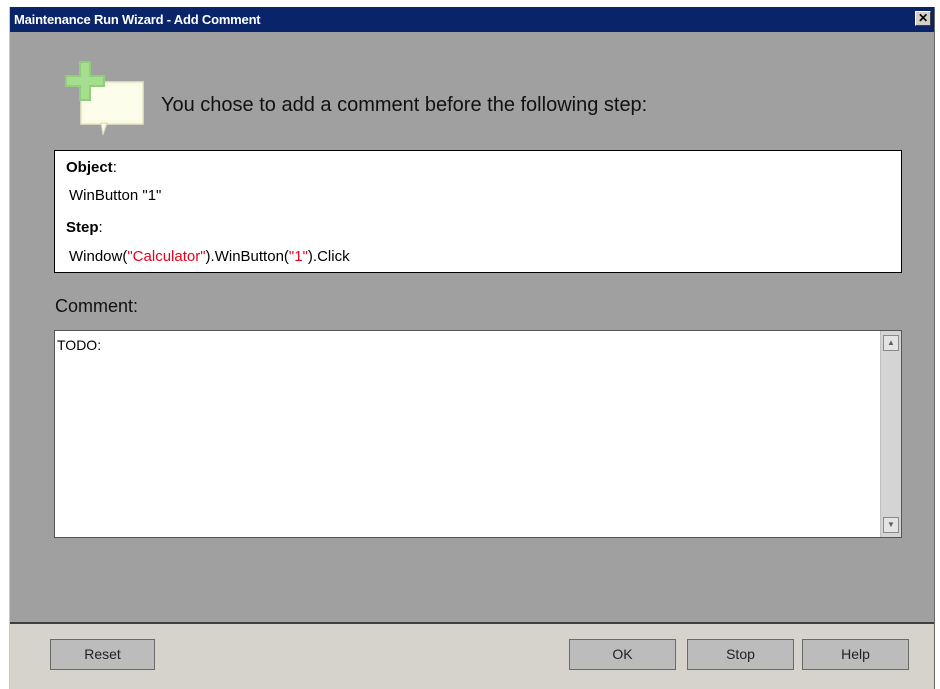 Image resolution: width=940 pixels, height=689 pixels. I want to click on step-label: Step:, so click(84, 227).